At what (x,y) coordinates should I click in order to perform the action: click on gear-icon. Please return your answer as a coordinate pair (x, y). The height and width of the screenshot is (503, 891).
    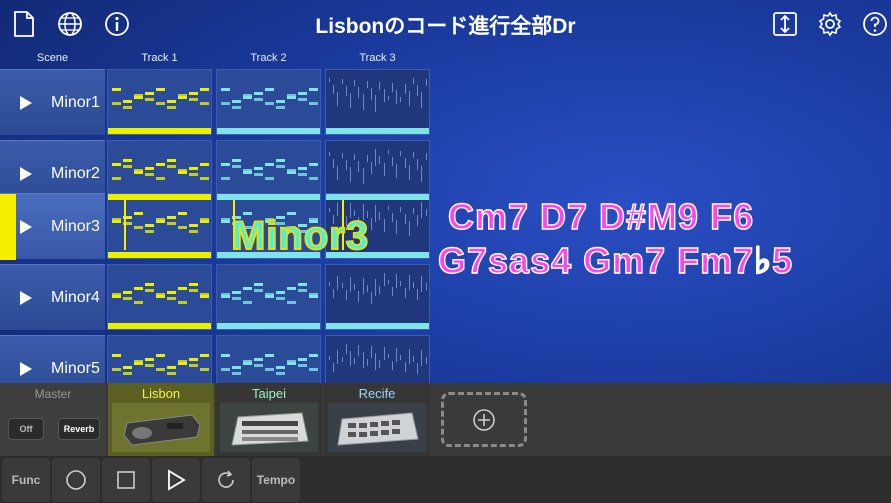
    Looking at the image, I should click on (830, 24).